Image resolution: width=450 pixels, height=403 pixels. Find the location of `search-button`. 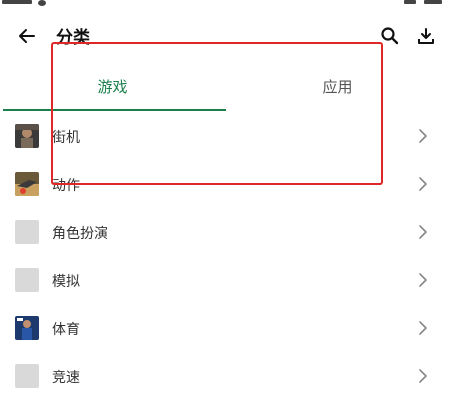

search-button is located at coordinates (390, 36).